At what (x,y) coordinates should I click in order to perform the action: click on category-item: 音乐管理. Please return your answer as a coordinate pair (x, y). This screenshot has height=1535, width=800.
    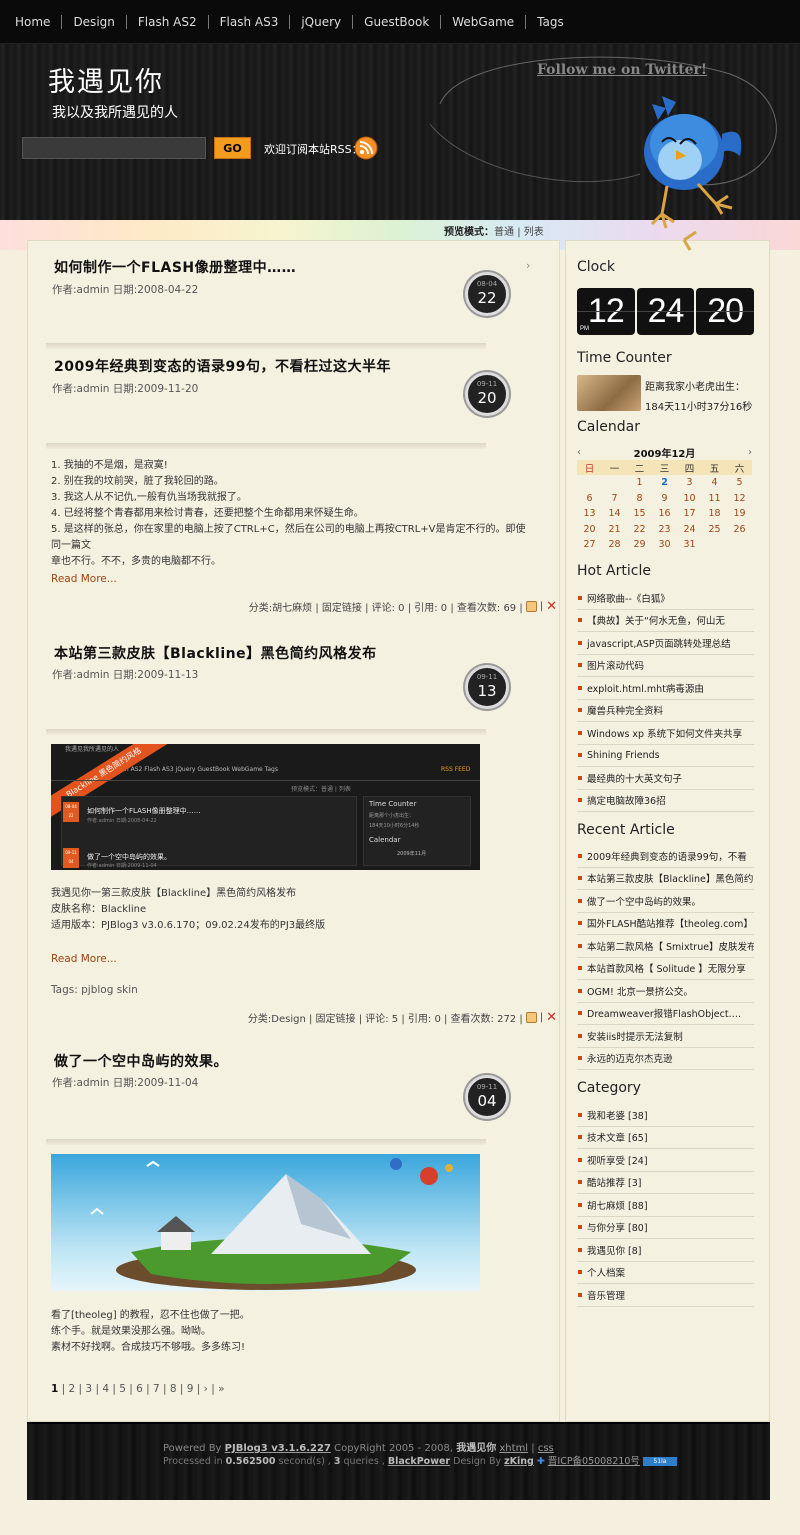
    Looking at the image, I should click on (665, 1295).